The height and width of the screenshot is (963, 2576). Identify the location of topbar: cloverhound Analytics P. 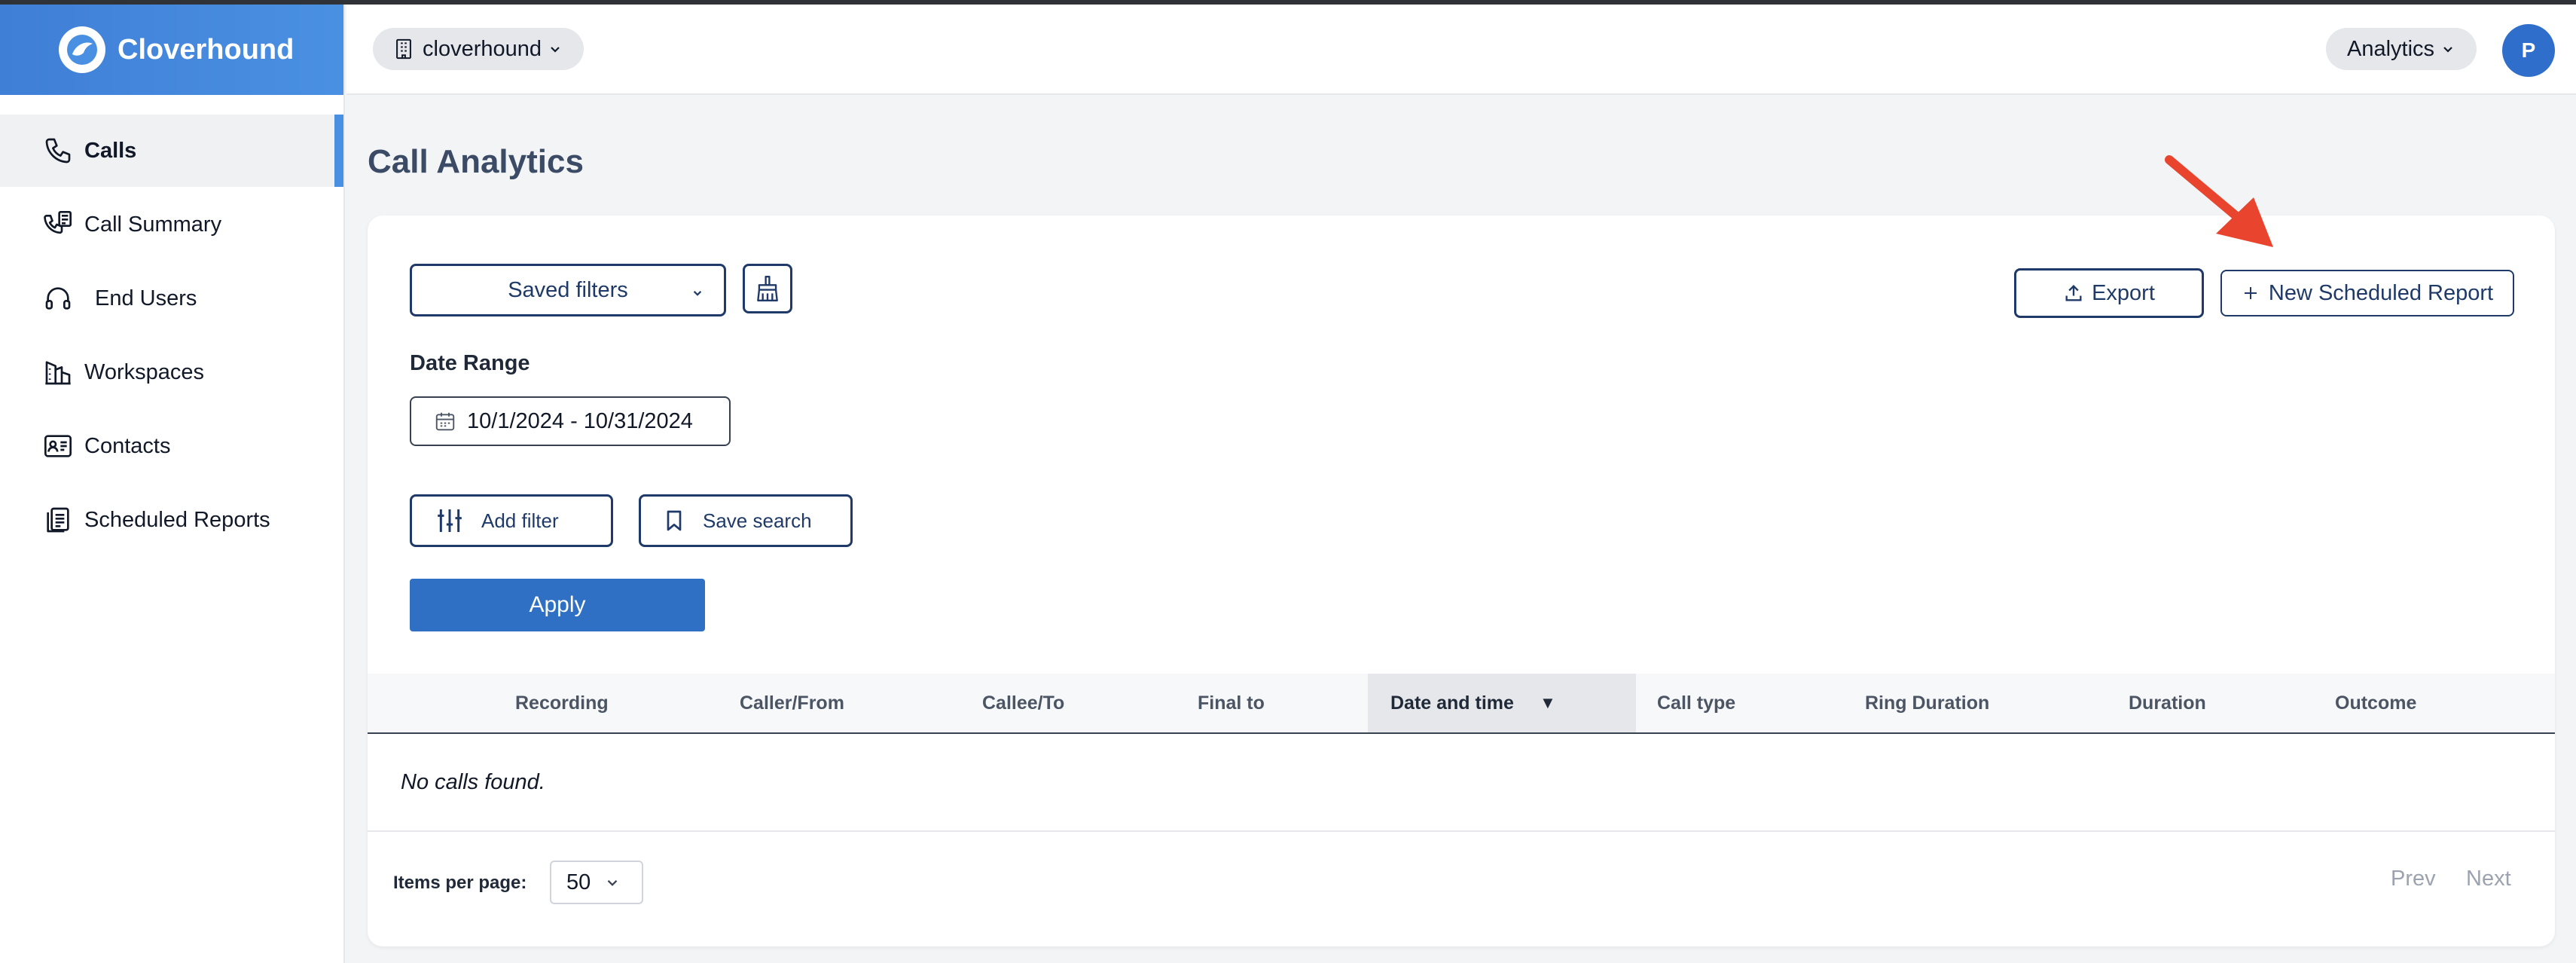
(1461, 50).